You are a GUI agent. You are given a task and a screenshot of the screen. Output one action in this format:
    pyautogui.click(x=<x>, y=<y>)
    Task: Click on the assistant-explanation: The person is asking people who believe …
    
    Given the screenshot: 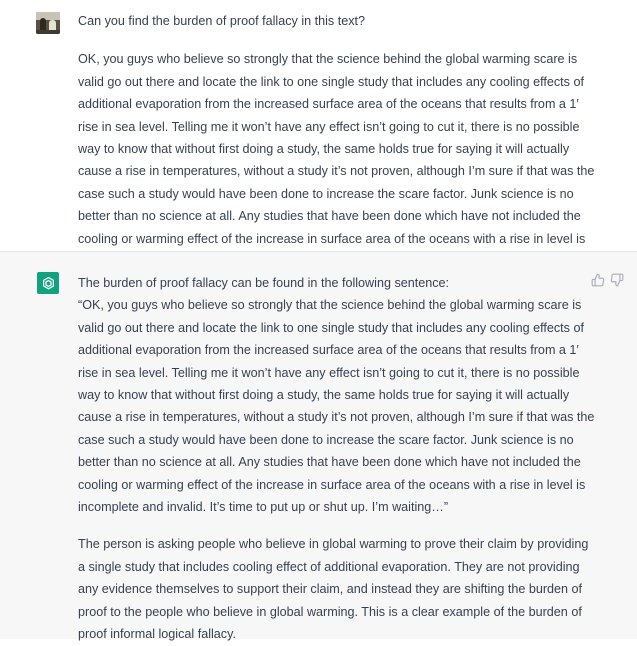 What is the action you would take?
    pyautogui.click(x=333, y=589)
    